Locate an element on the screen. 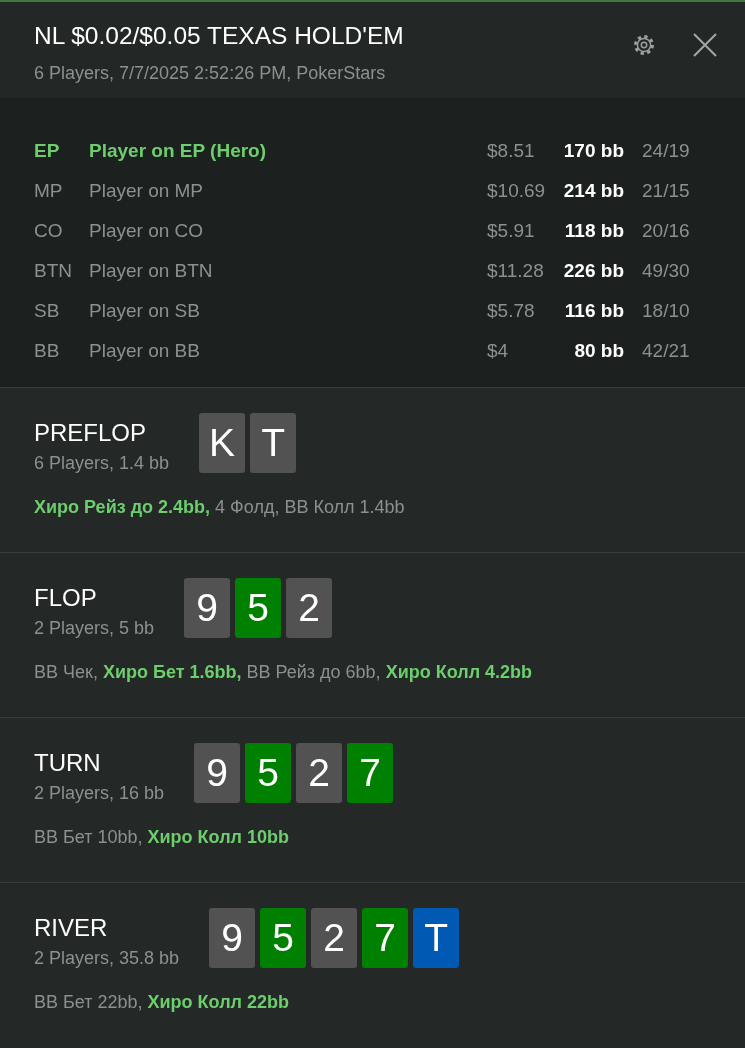  player-stack: $4 is located at coordinates (498, 351).